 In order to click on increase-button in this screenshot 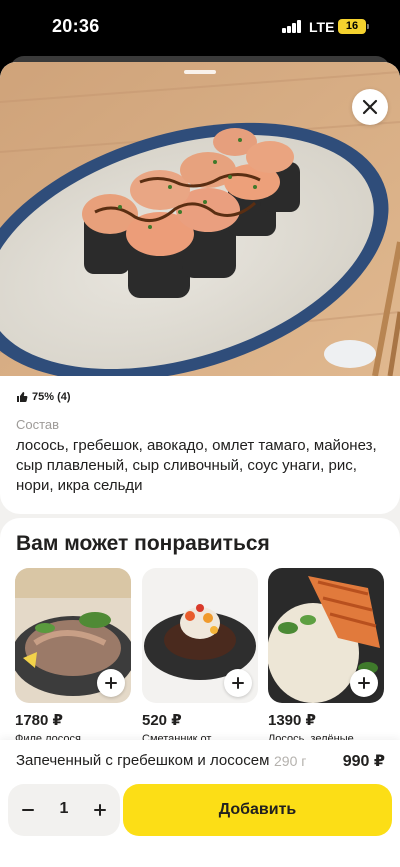, I will do `click(100, 810)`.